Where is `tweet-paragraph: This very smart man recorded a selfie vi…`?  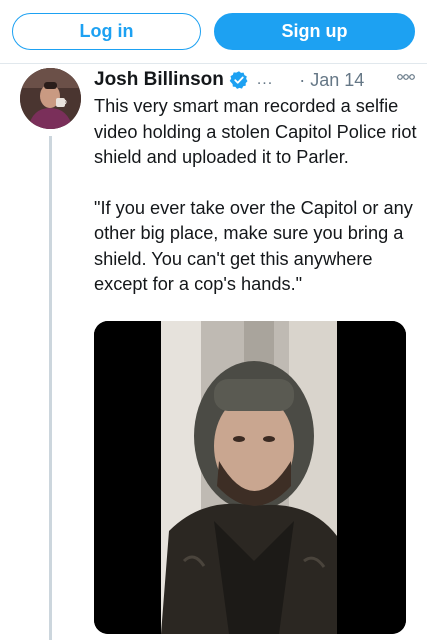 tweet-paragraph: This very smart man recorded a selfie vi… is located at coordinates (255, 131).